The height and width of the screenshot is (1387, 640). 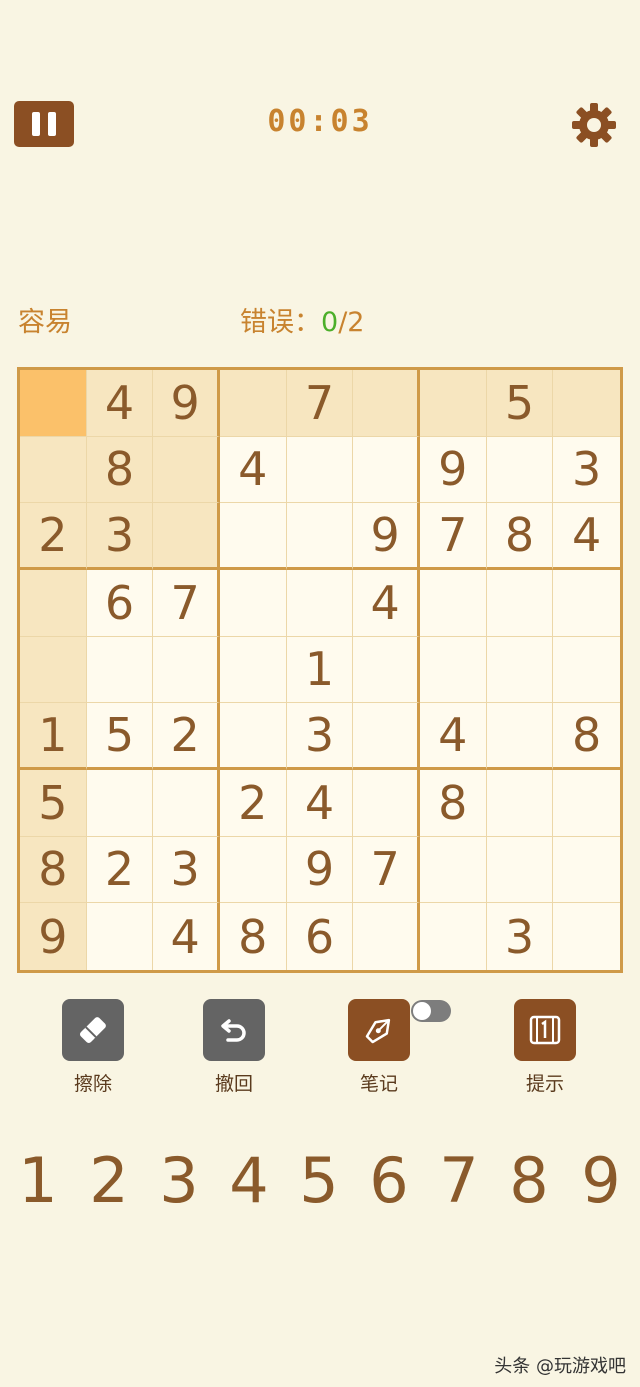 I want to click on number-key-5: 5, so click(x=319, y=1180).